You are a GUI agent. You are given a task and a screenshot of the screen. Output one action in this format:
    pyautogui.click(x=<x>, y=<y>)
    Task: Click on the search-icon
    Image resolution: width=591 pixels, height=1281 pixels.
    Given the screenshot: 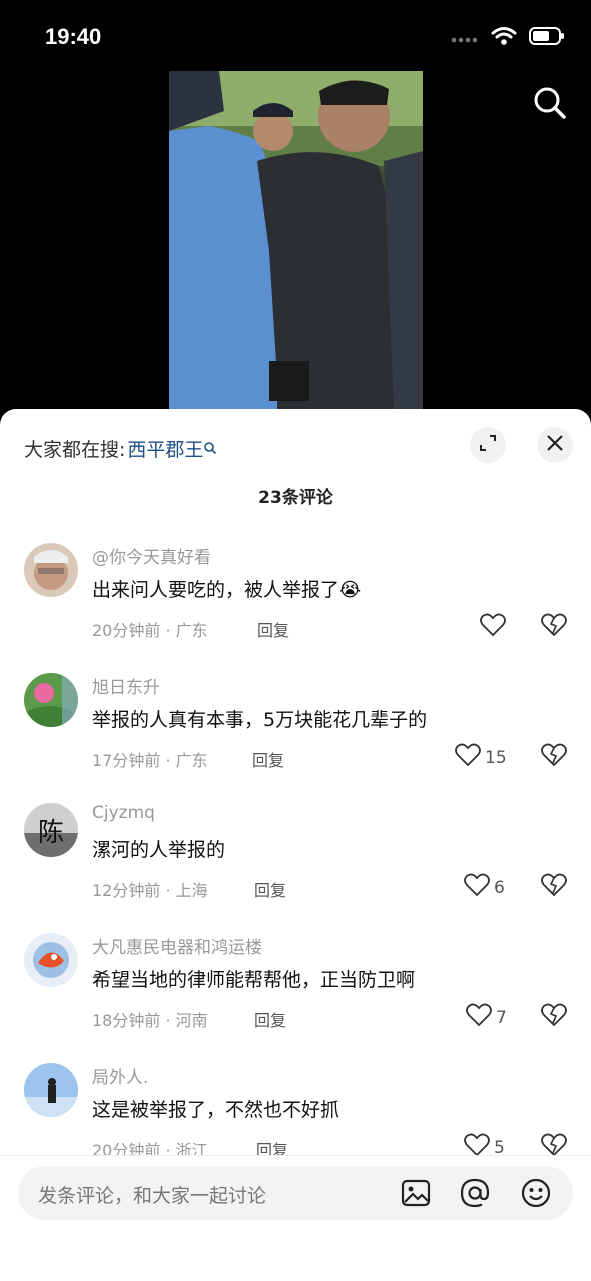 What is the action you would take?
    pyautogui.click(x=550, y=105)
    